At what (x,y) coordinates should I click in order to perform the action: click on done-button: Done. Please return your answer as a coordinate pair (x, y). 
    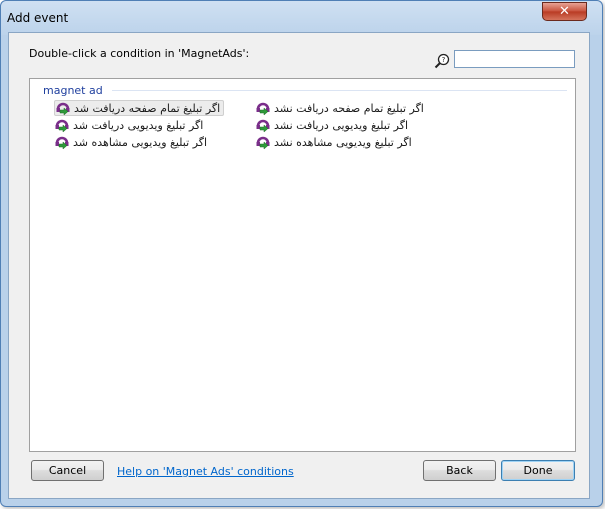
    Looking at the image, I should click on (538, 470).